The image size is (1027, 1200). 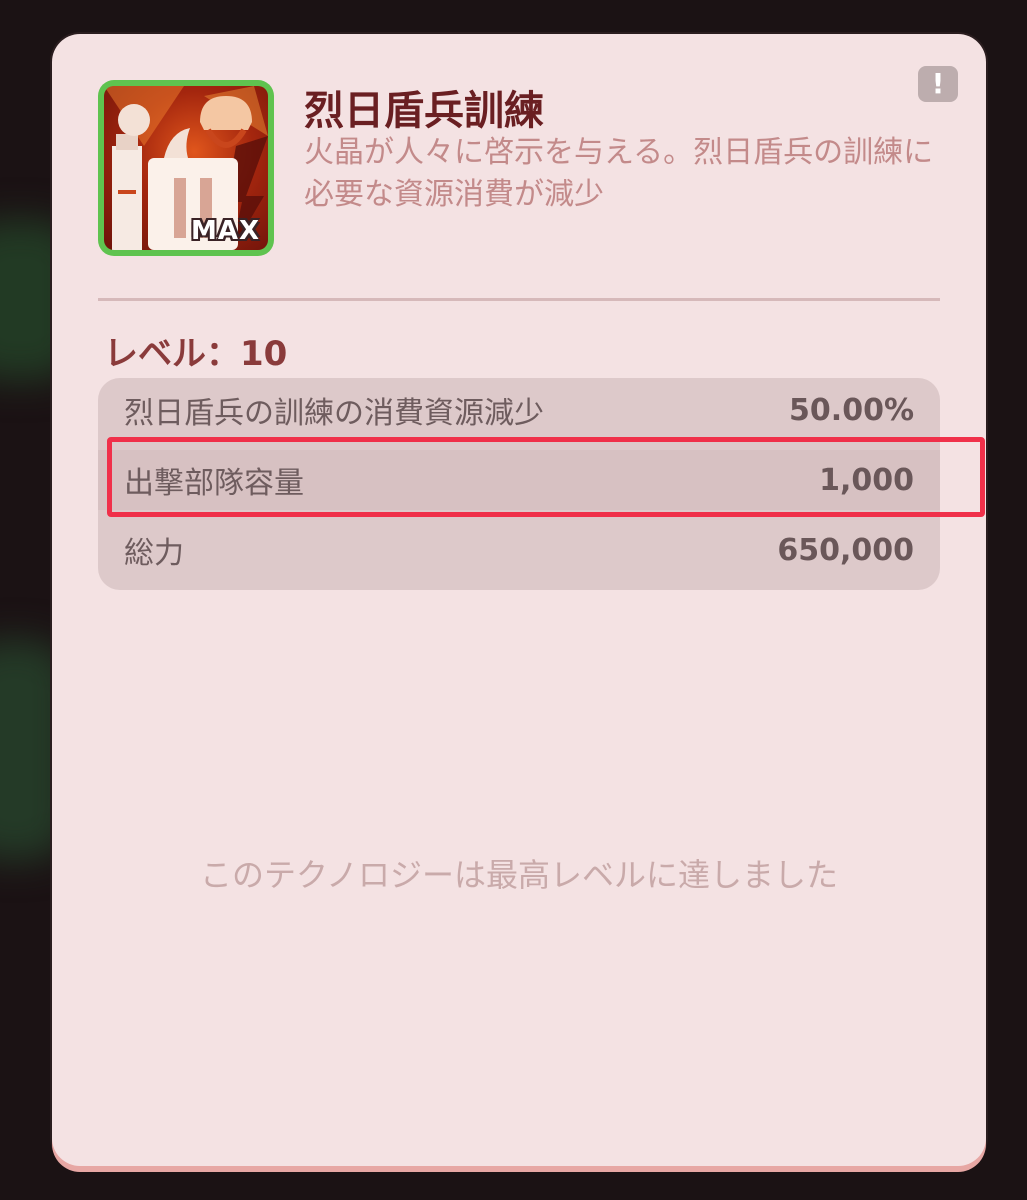 What do you see at coordinates (264, 354) in the screenshot?
I see `level-value: 10` at bounding box center [264, 354].